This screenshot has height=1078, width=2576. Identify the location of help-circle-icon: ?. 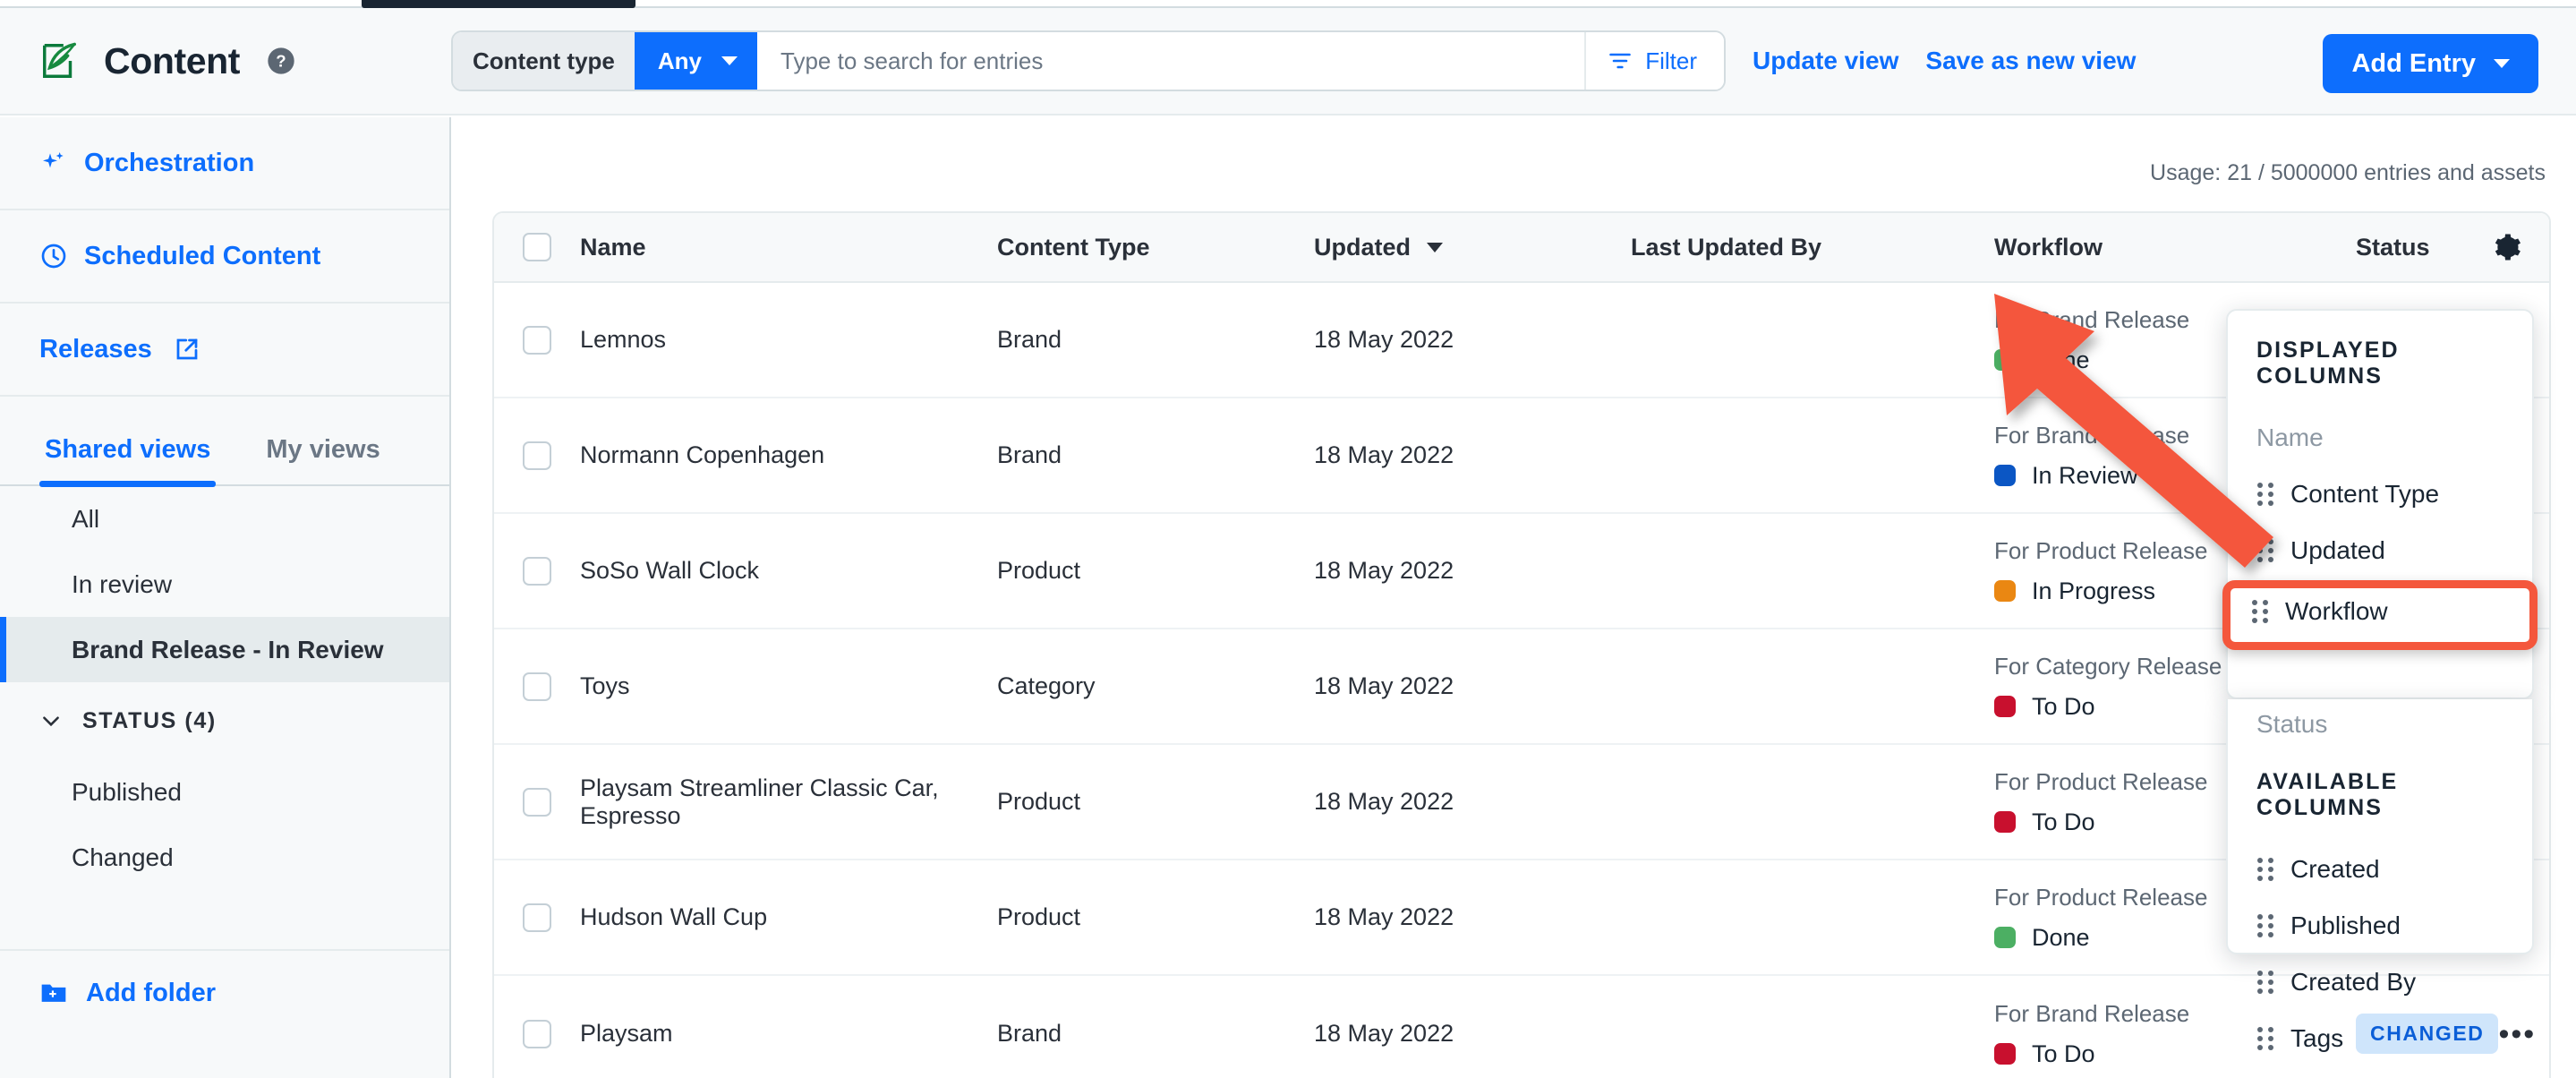
(279, 61).